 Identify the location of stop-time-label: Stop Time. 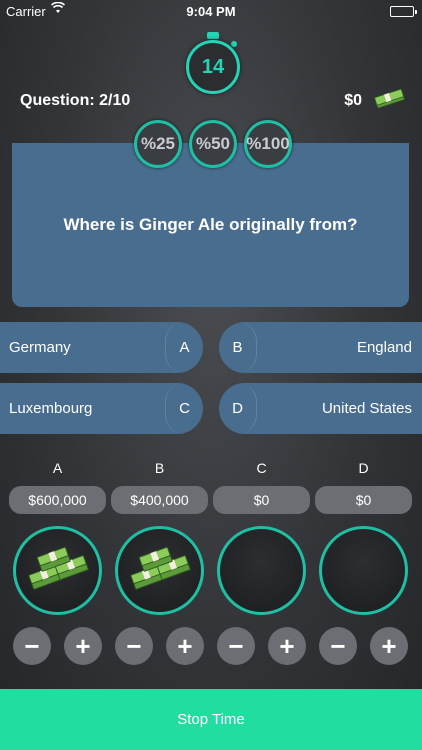
(211, 719).